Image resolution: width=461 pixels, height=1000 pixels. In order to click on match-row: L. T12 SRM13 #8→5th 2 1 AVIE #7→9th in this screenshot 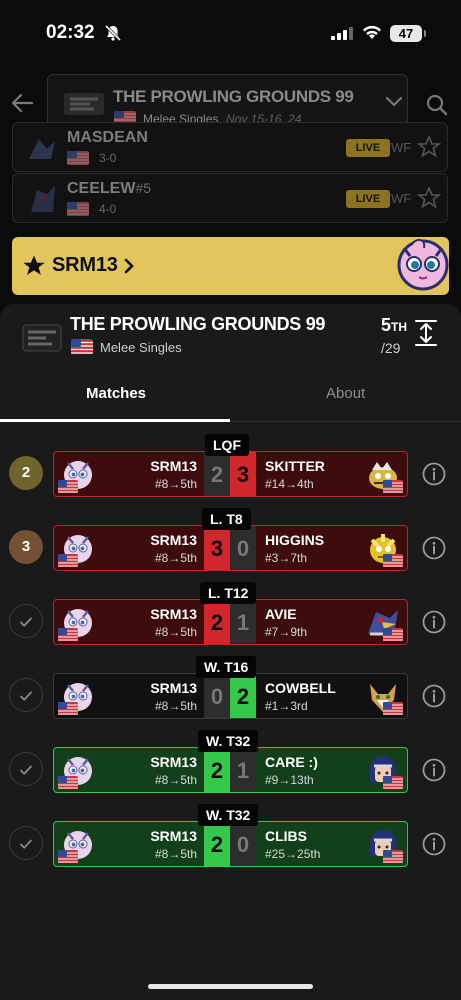, I will do `click(230, 619)`.